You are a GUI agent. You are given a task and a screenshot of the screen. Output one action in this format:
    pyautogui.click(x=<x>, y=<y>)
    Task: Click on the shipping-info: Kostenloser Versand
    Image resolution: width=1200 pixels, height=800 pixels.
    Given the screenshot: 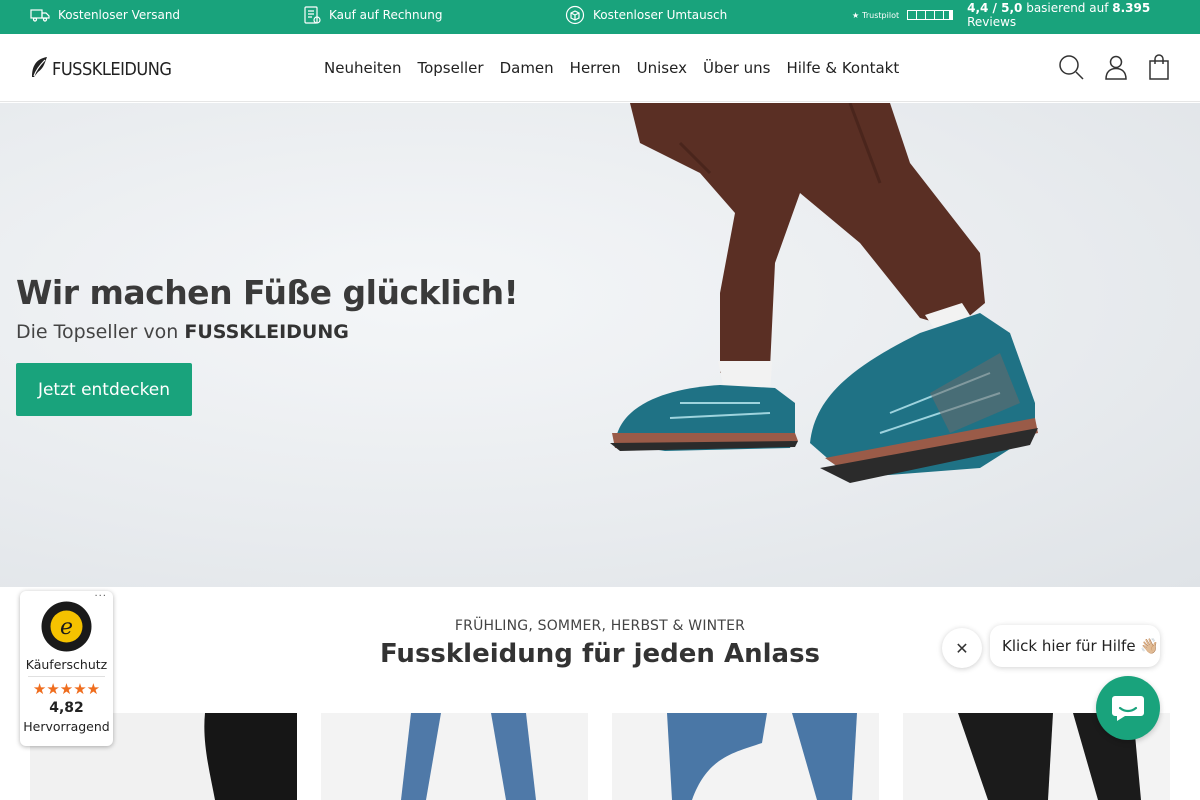 What is the action you would take?
    pyautogui.click(x=105, y=15)
    